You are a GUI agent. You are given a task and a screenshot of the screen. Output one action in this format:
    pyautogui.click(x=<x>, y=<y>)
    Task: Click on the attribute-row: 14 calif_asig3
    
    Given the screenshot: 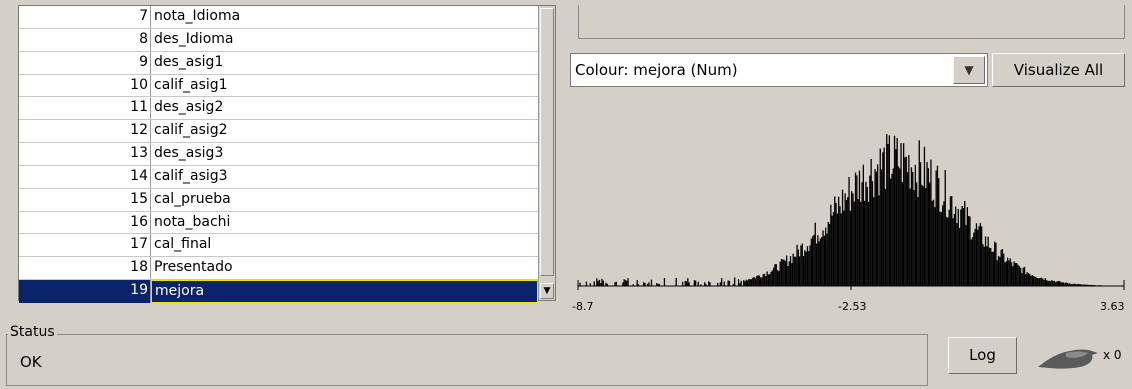 What is the action you would take?
    pyautogui.click(x=278, y=177)
    